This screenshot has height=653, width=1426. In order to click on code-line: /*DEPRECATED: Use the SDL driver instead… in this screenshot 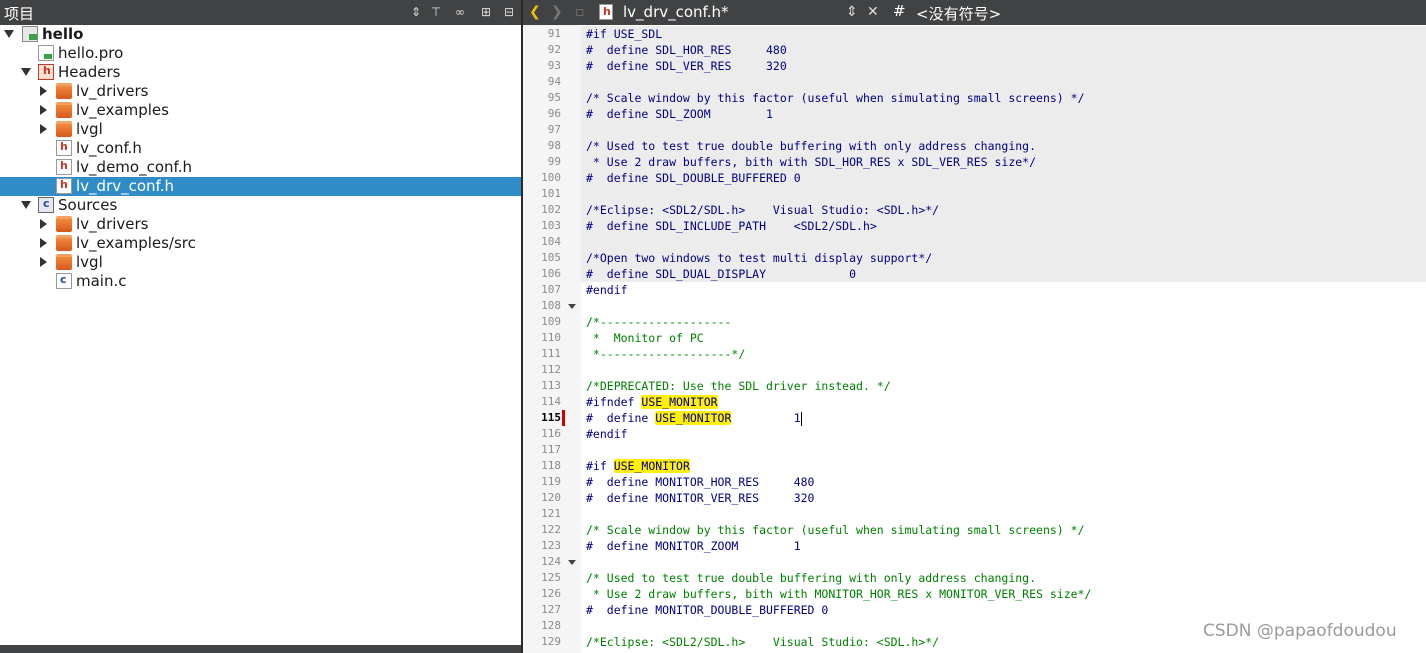, I will do `click(738, 386)`.